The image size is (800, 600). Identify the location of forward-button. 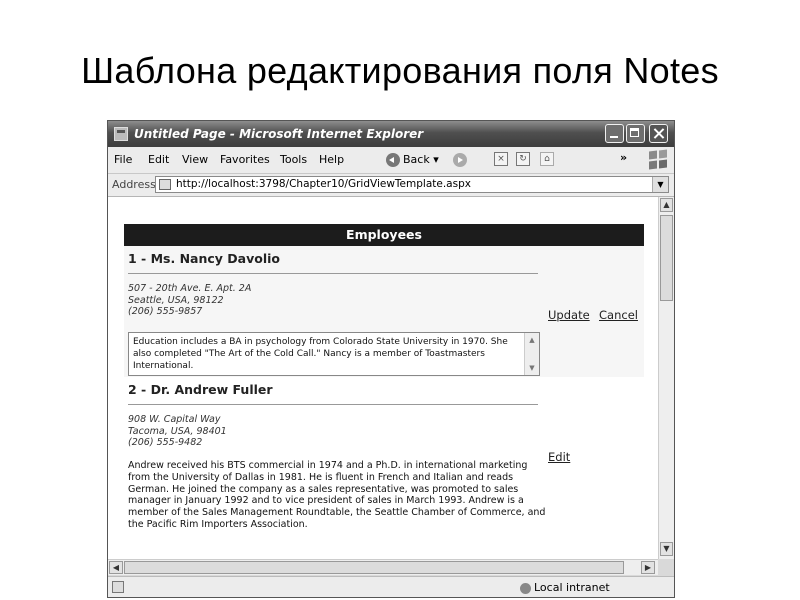
(461, 160).